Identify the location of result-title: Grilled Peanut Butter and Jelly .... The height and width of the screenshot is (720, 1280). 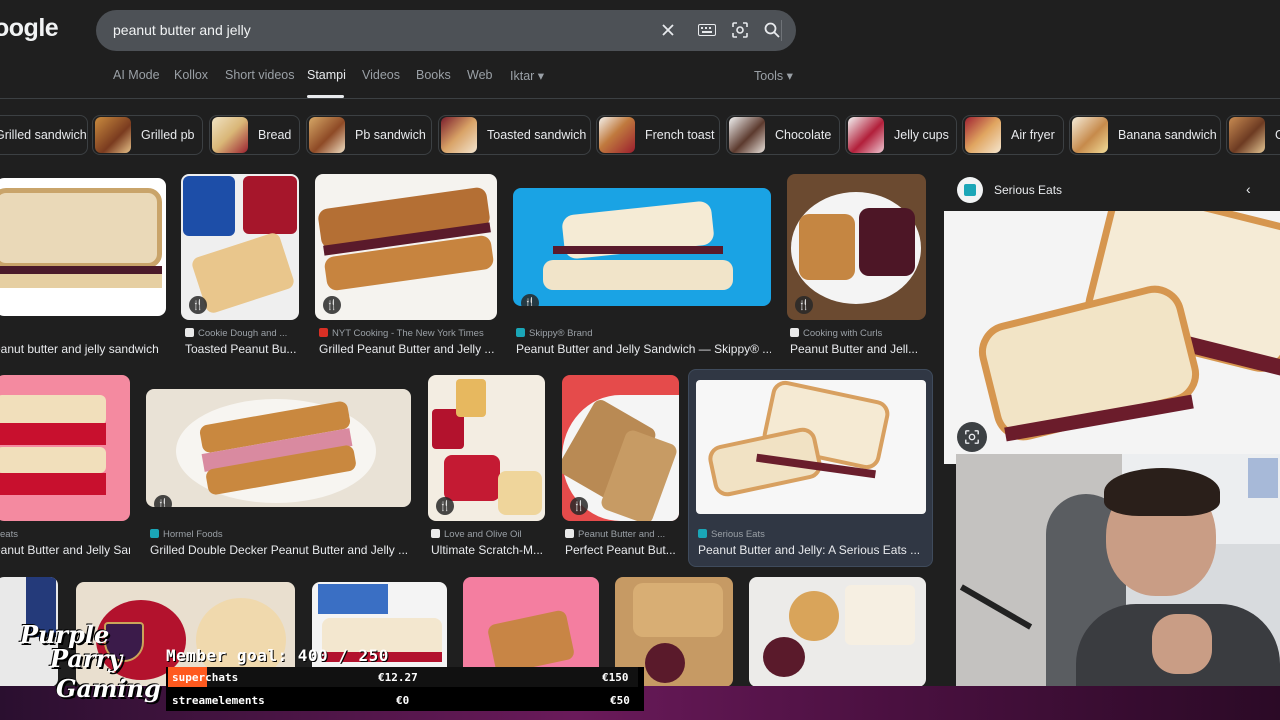
(409, 349).